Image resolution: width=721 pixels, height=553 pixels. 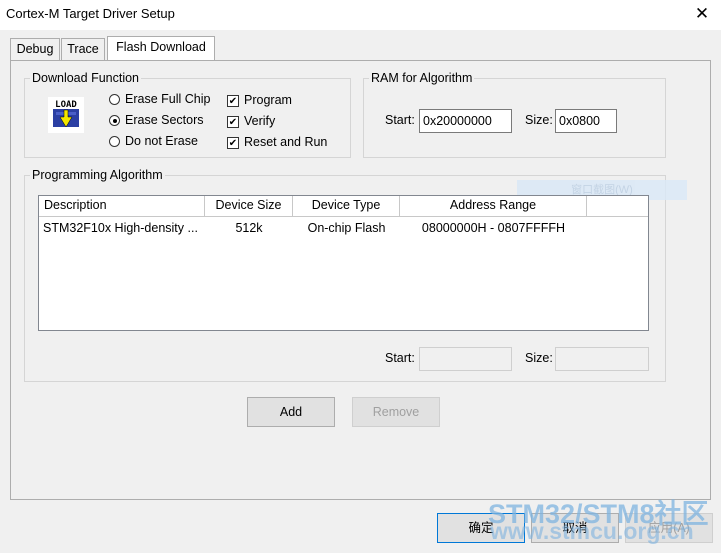 What do you see at coordinates (97, 175) in the screenshot?
I see `programming-algorithm-legend: Programming Algorithm` at bounding box center [97, 175].